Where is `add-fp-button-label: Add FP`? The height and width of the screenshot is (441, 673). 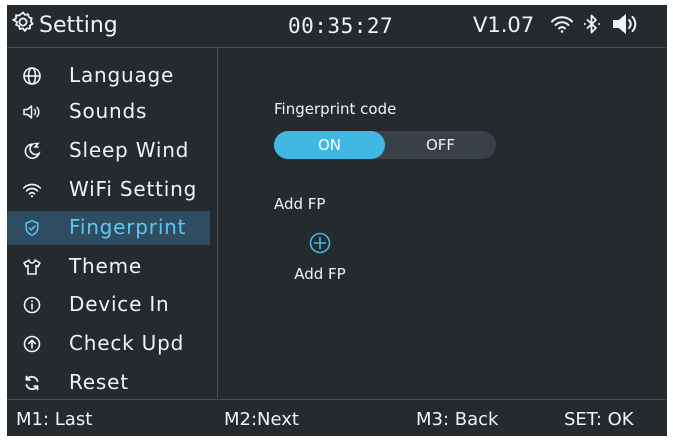 add-fp-button-label: Add FP is located at coordinates (320, 274).